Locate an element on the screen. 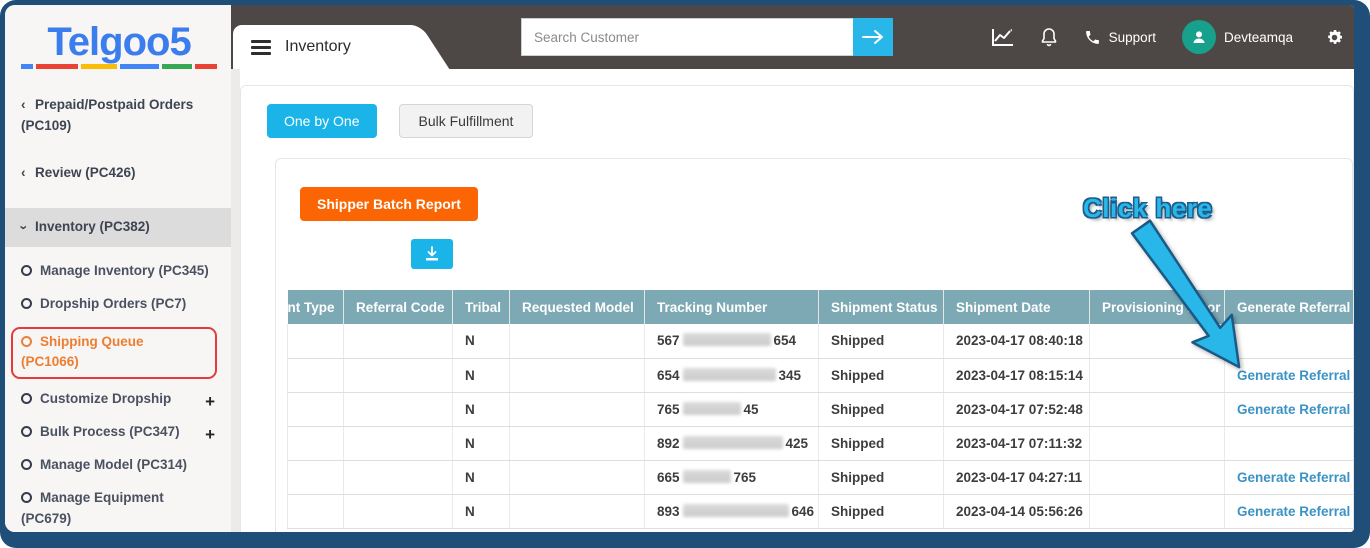  cell-tracking-number: 892 425 is located at coordinates (731, 443).